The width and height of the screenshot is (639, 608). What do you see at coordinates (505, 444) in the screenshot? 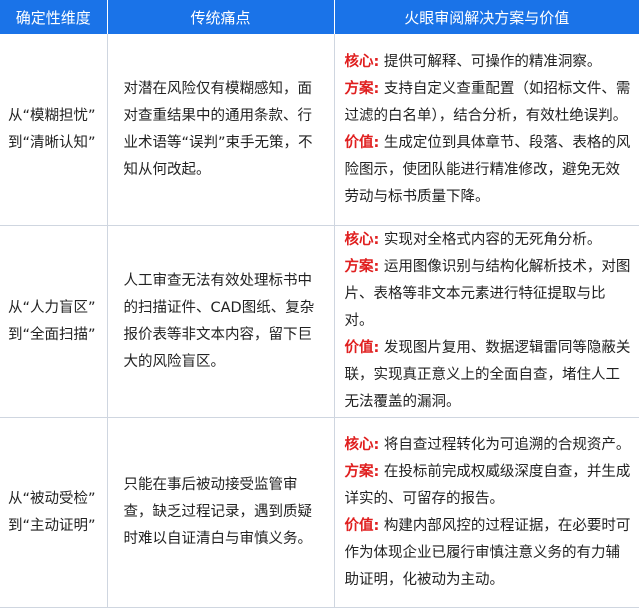
I see `core-text: 将自查过程转化为可追溯的合规资产。` at bounding box center [505, 444].